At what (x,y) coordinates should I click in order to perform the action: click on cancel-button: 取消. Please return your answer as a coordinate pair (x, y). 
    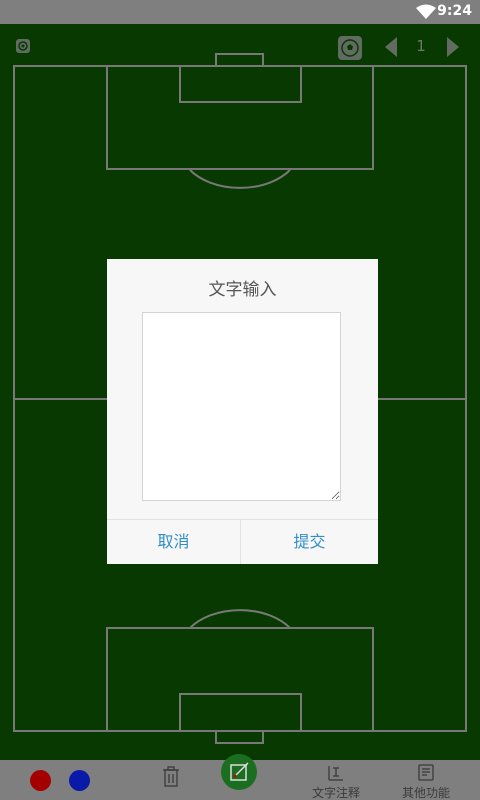
    Looking at the image, I should click on (173, 542).